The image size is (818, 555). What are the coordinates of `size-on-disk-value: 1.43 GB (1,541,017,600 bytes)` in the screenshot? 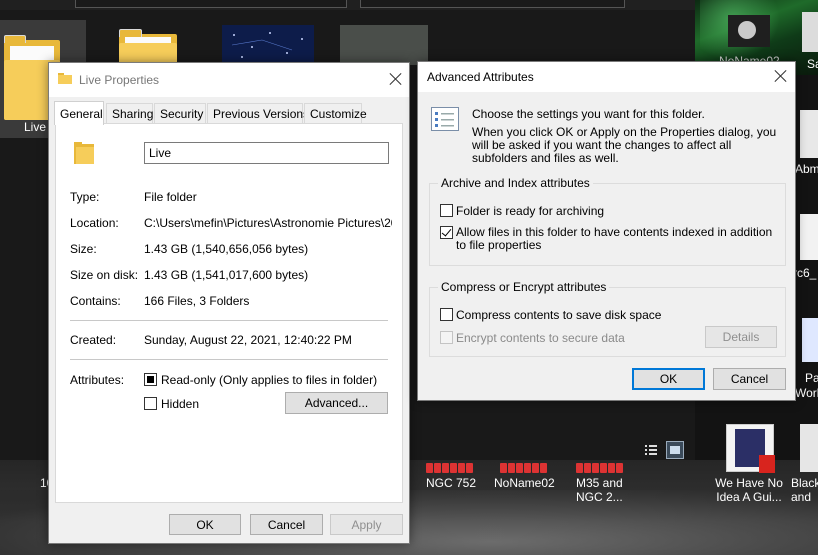 It's located at (226, 275).